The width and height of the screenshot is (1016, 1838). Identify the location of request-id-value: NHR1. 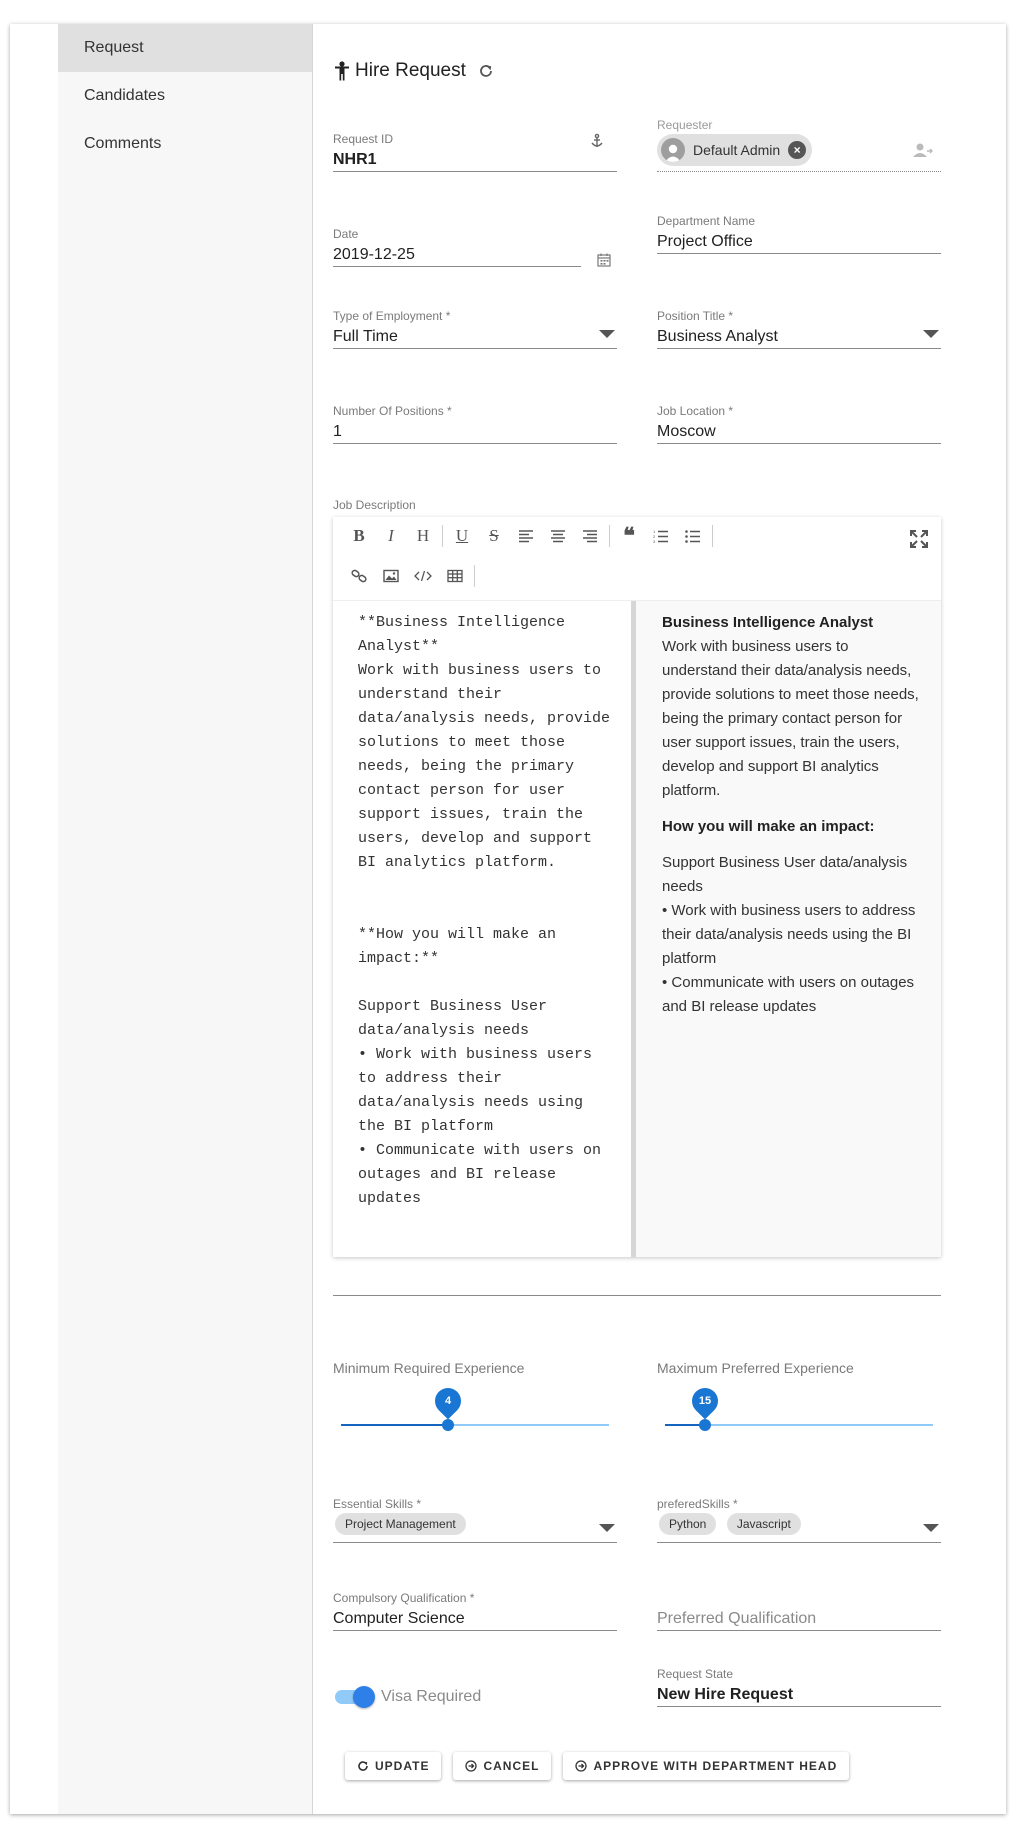
(355, 159).